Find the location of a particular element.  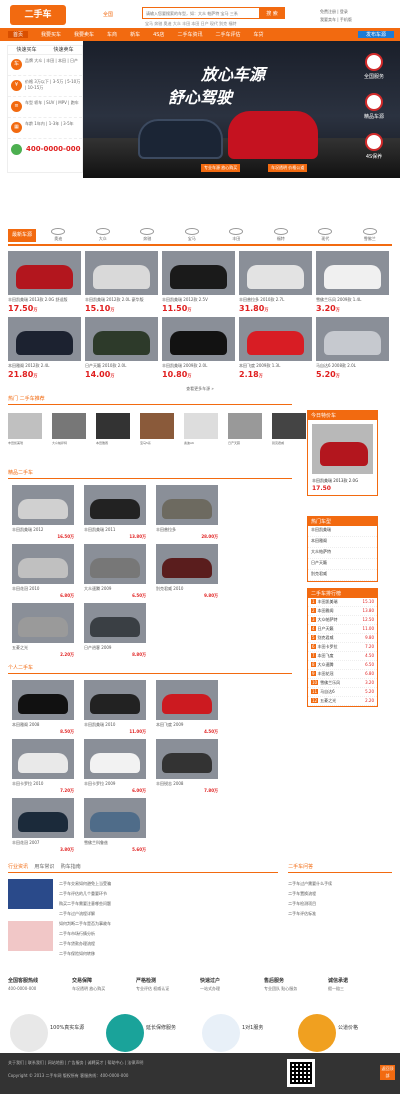

recommend-thumb: 丰田凯美瑞 is located at coordinates (25, 429).